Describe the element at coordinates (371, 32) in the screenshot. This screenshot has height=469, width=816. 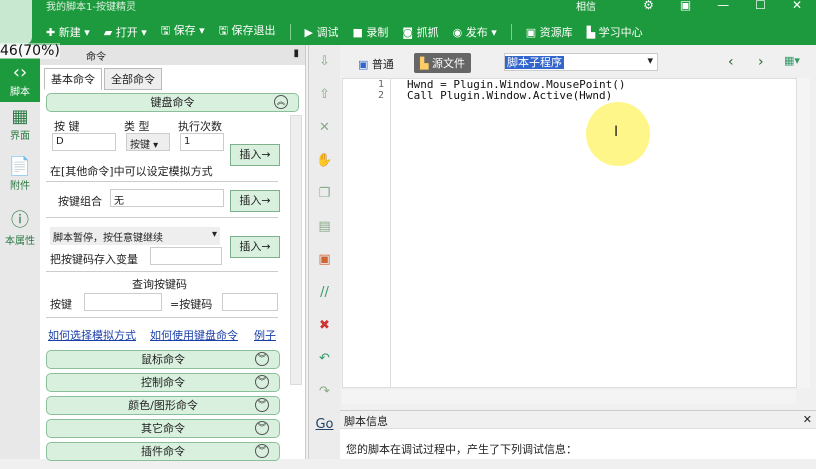
I see `toolbar-record-button: ■ 录制` at that location.